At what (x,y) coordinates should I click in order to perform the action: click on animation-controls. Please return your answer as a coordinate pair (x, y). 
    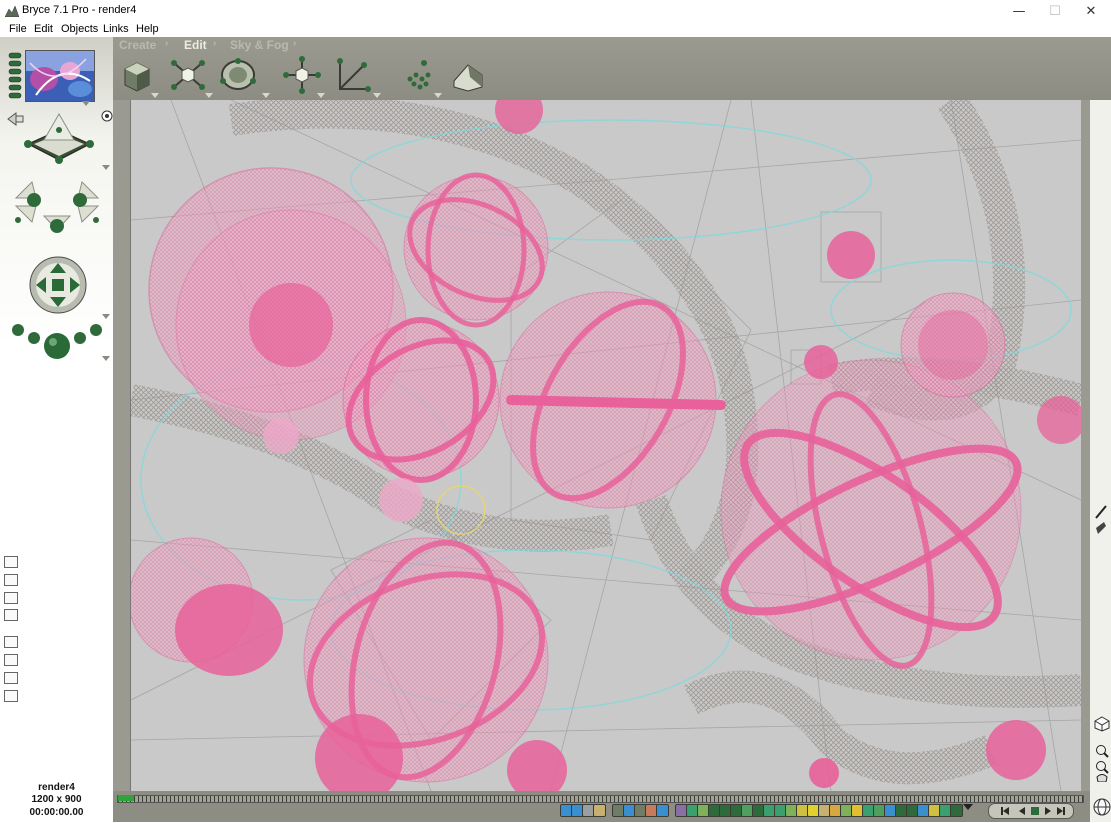
    Looking at the image, I should click on (1031, 811).